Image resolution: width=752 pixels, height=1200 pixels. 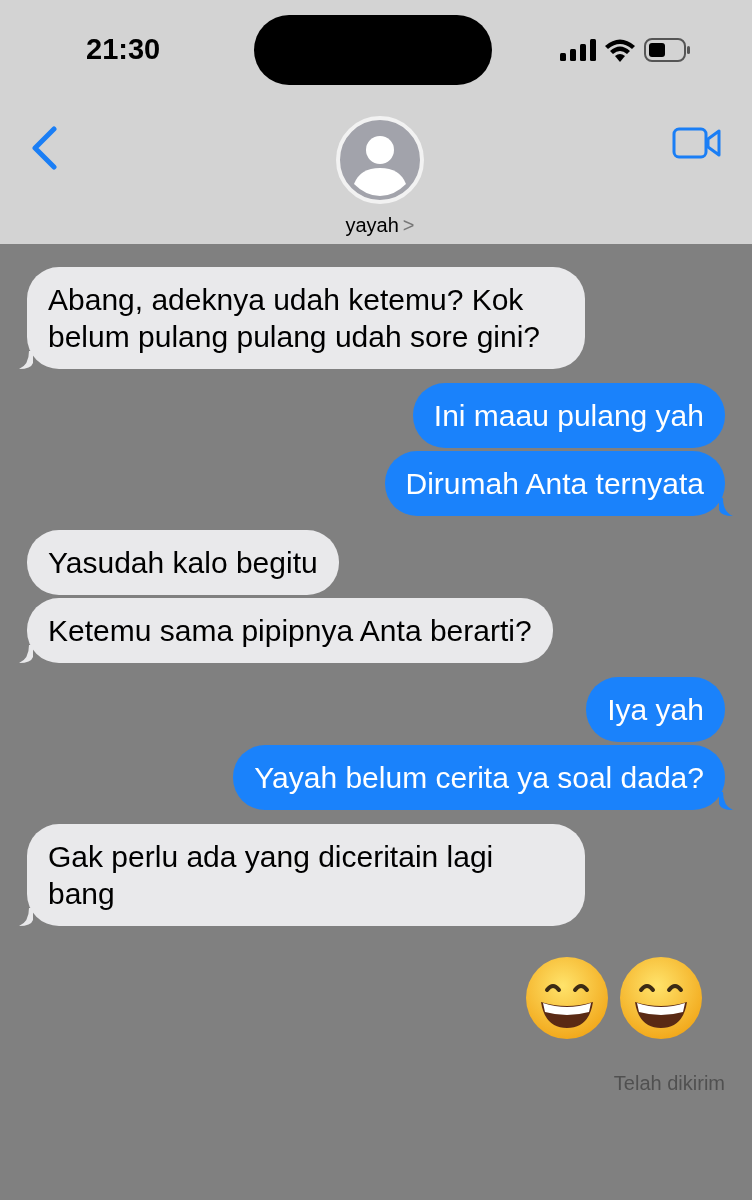 I want to click on sent-message: Dirumah Anta ternyata, so click(x=554, y=483).